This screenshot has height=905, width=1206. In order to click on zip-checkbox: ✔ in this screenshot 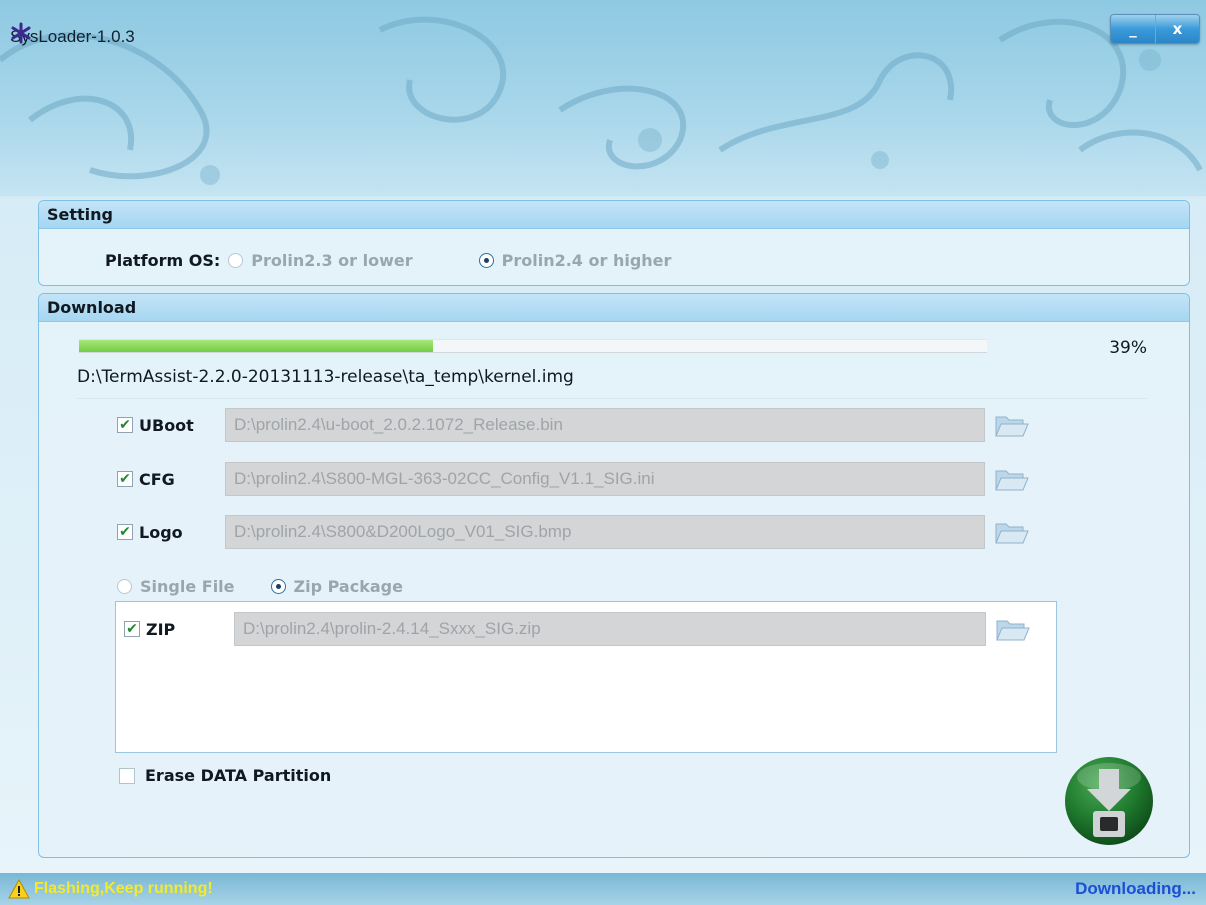, I will do `click(132, 629)`.